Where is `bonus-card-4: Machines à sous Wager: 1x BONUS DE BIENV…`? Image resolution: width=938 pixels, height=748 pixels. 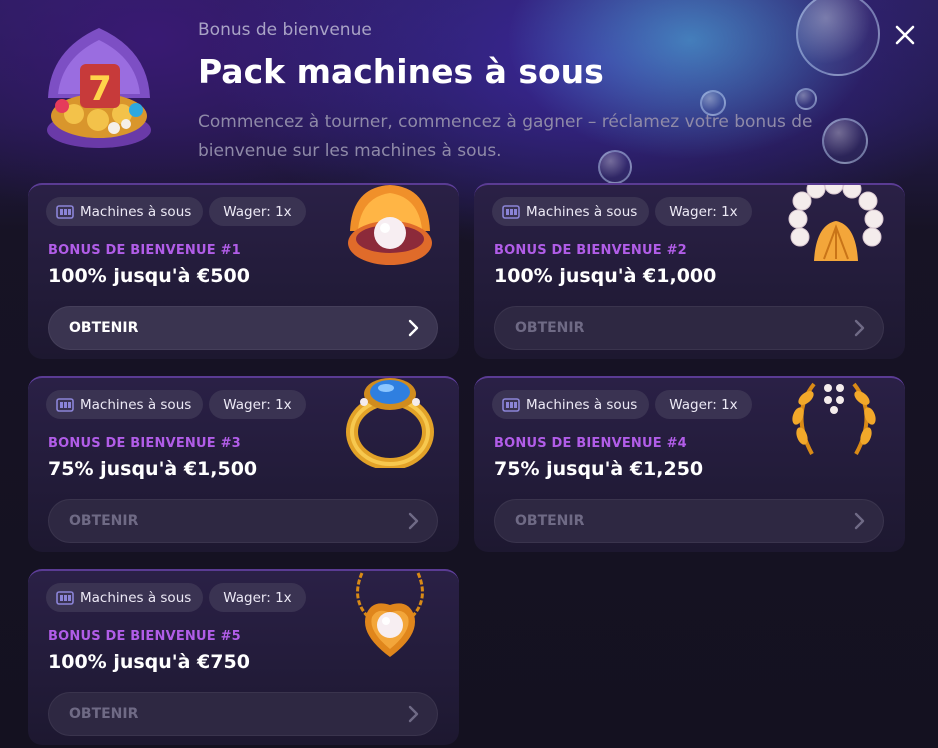
bonus-card-4: Machines à sous Wager: 1x BONUS DE BIENV… is located at coordinates (689, 464).